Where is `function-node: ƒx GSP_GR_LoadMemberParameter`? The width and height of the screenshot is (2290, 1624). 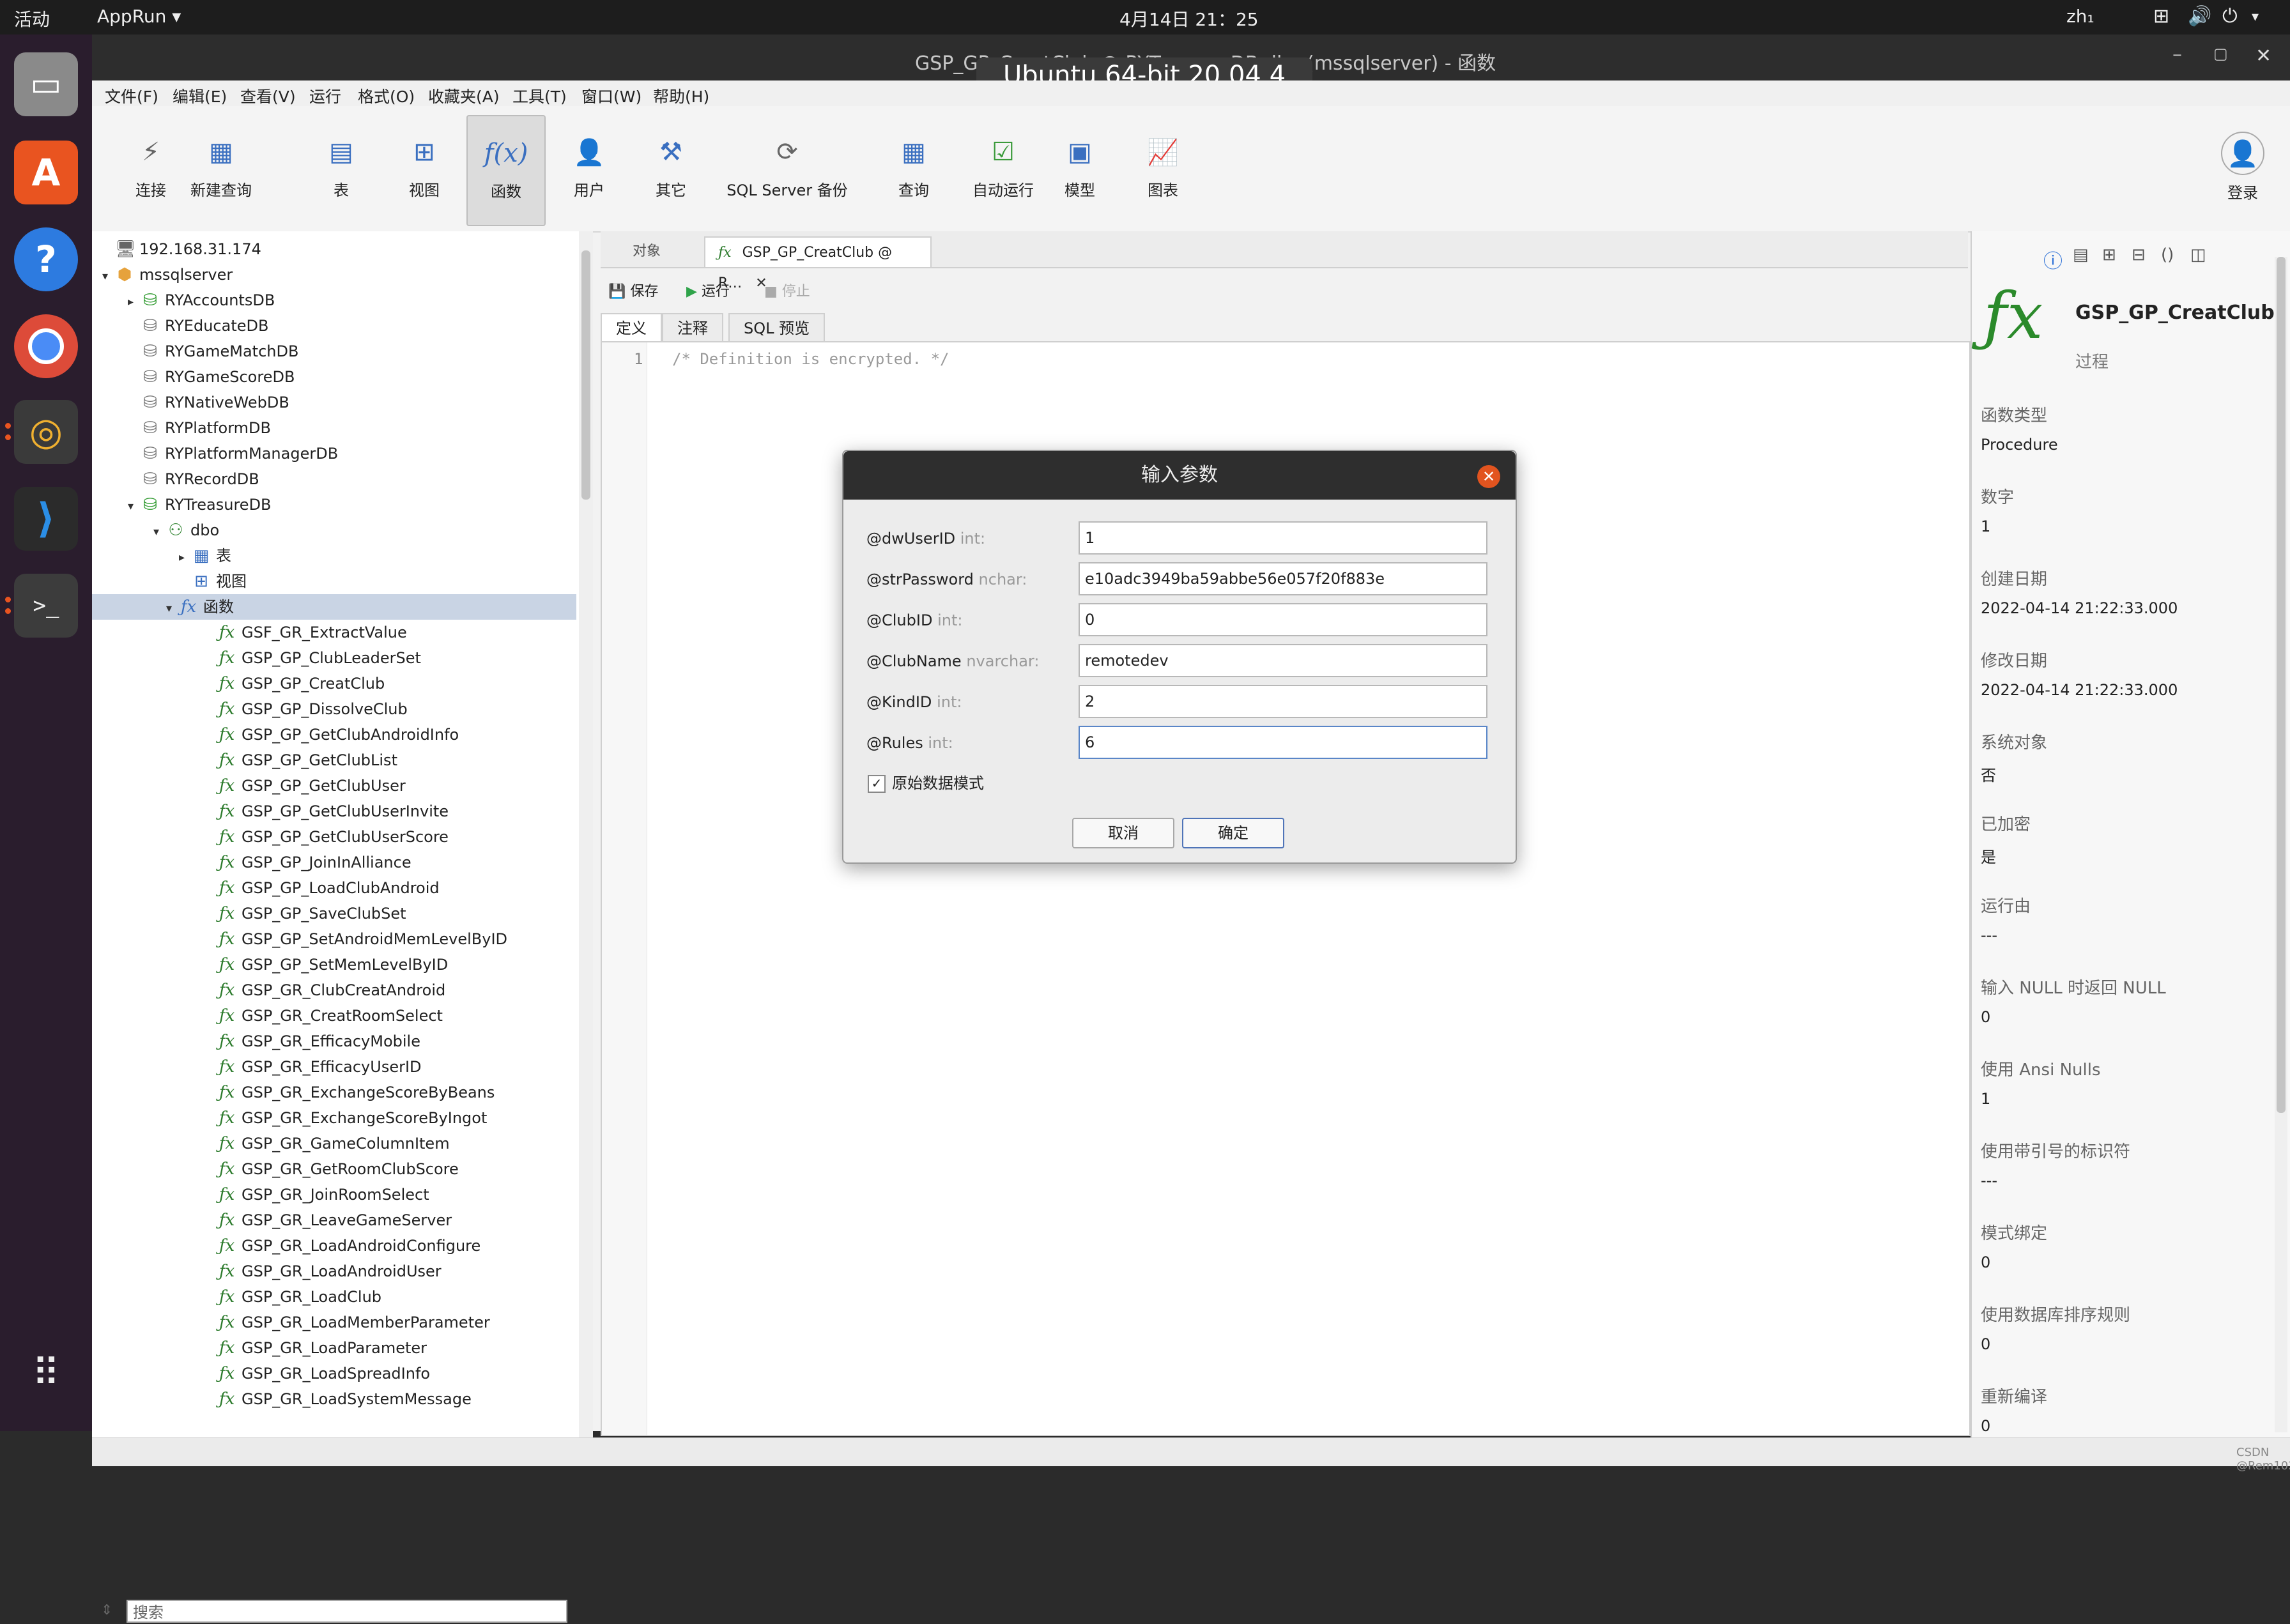 function-node: ƒx GSP_GR_LoadMemberParameter is located at coordinates (347, 1322).